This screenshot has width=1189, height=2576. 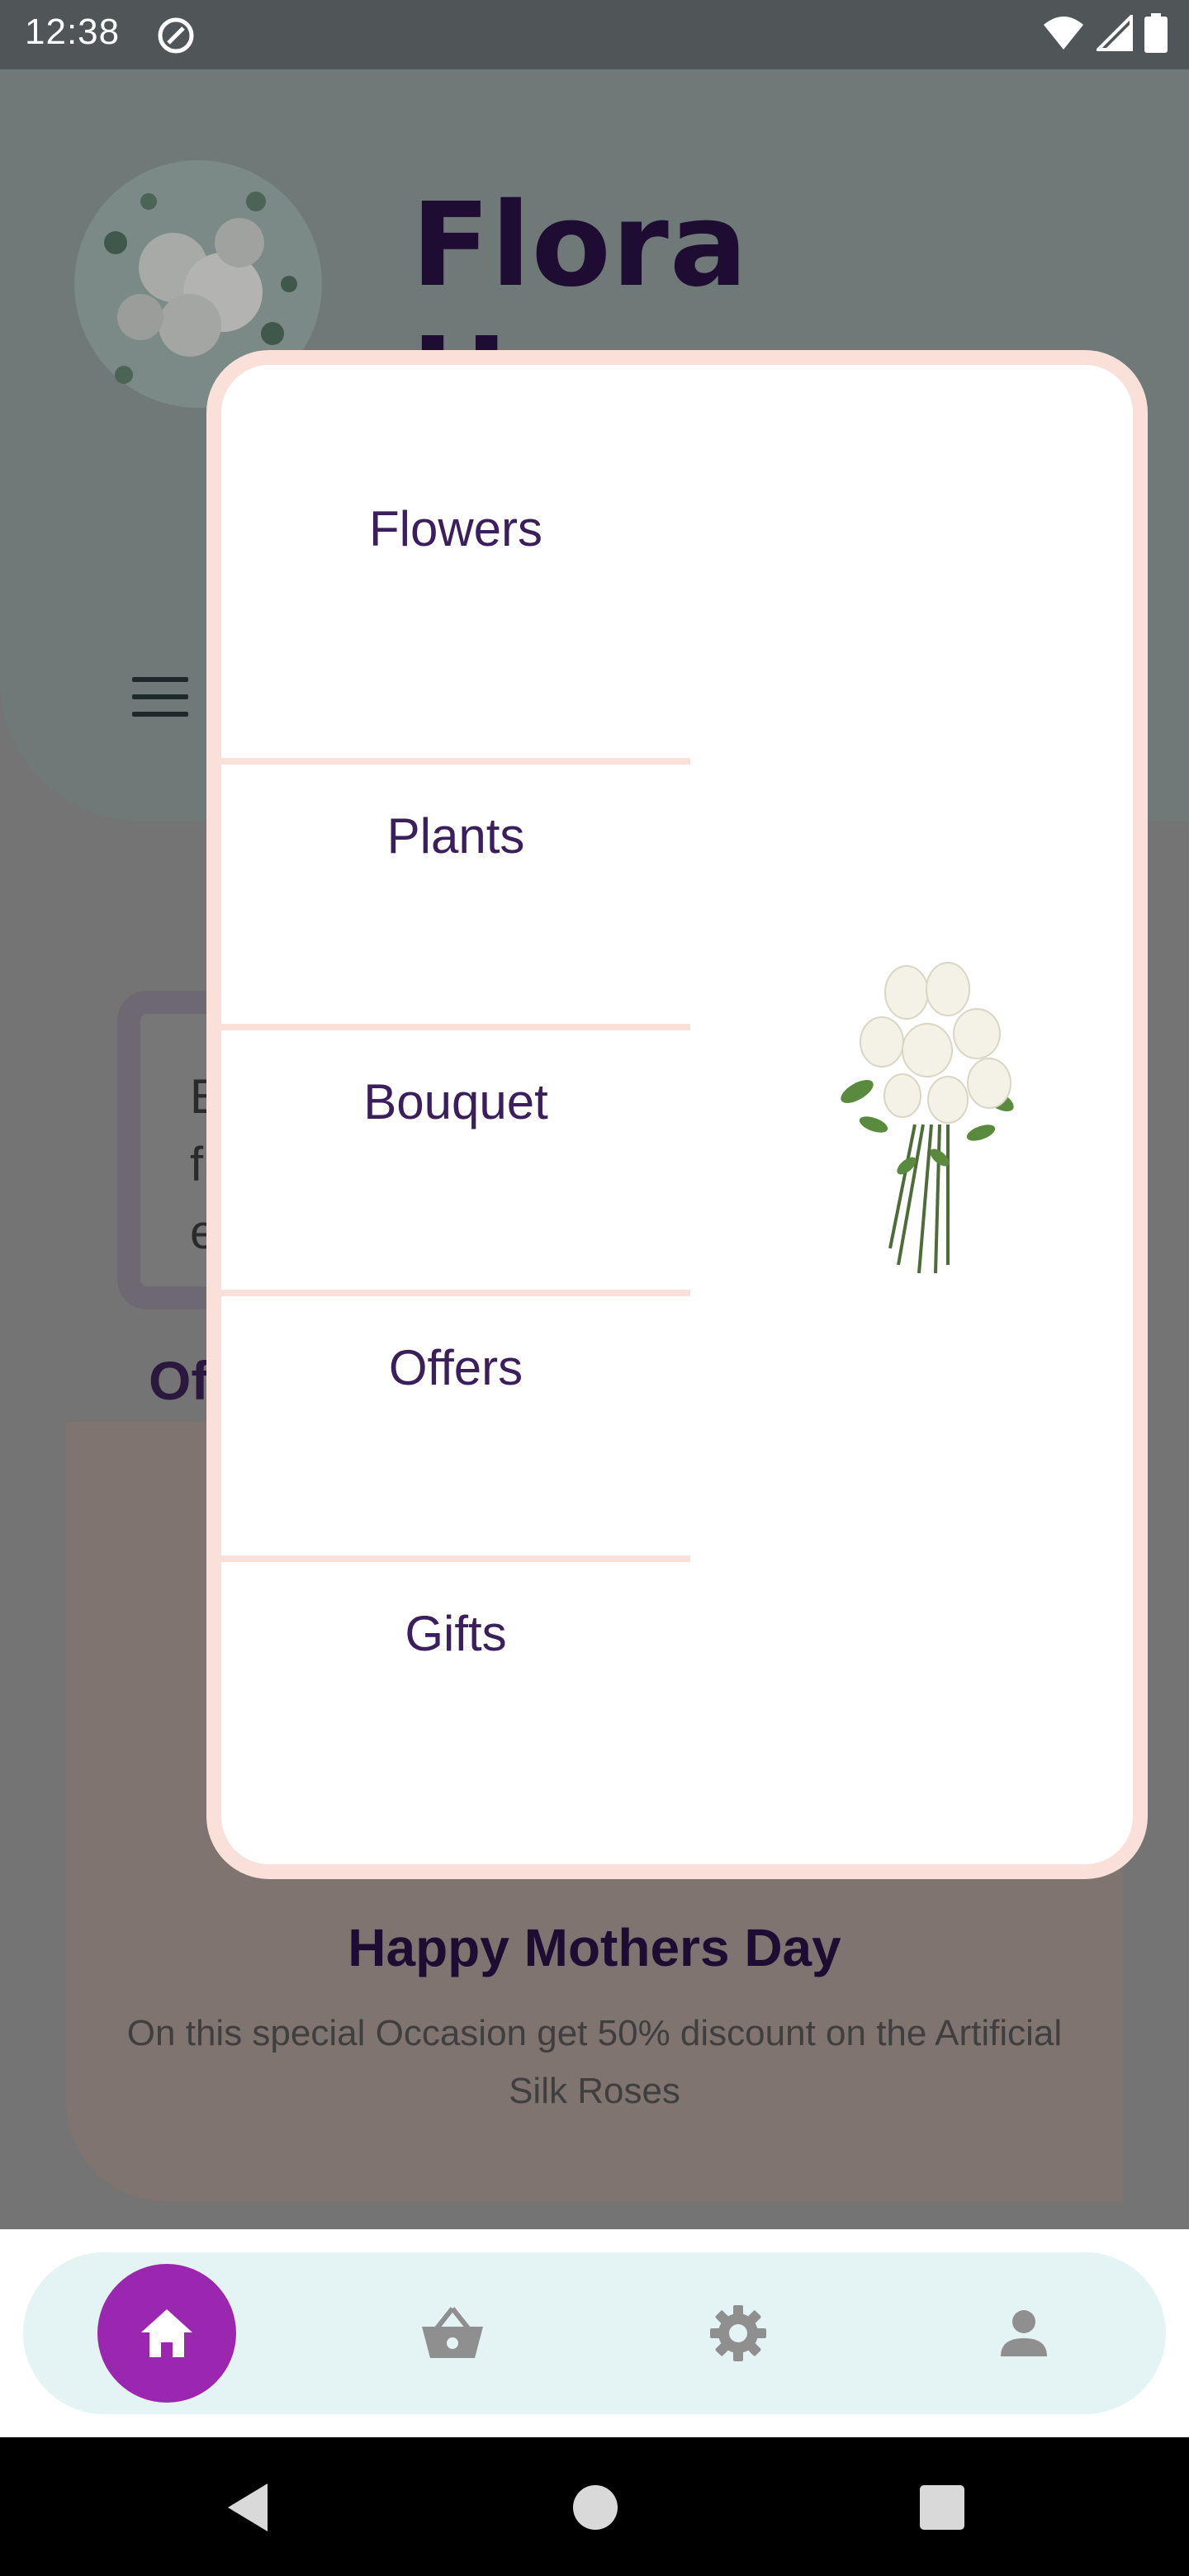 What do you see at coordinates (1156, 33) in the screenshot?
I see `battery-icon` at bounding box center [1156, 33].